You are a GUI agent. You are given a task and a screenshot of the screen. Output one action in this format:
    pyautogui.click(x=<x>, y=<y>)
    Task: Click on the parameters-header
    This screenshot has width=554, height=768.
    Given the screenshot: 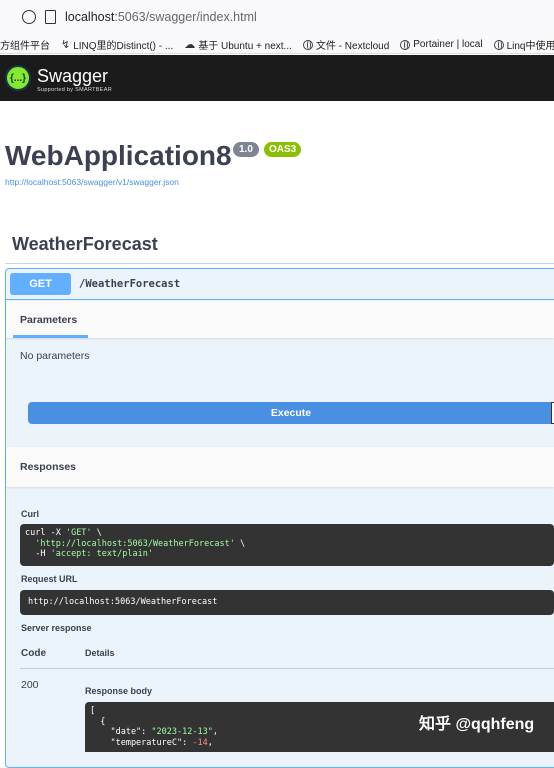 What is the action you would take?
    pyautogui.click(x=280, y=319)
    